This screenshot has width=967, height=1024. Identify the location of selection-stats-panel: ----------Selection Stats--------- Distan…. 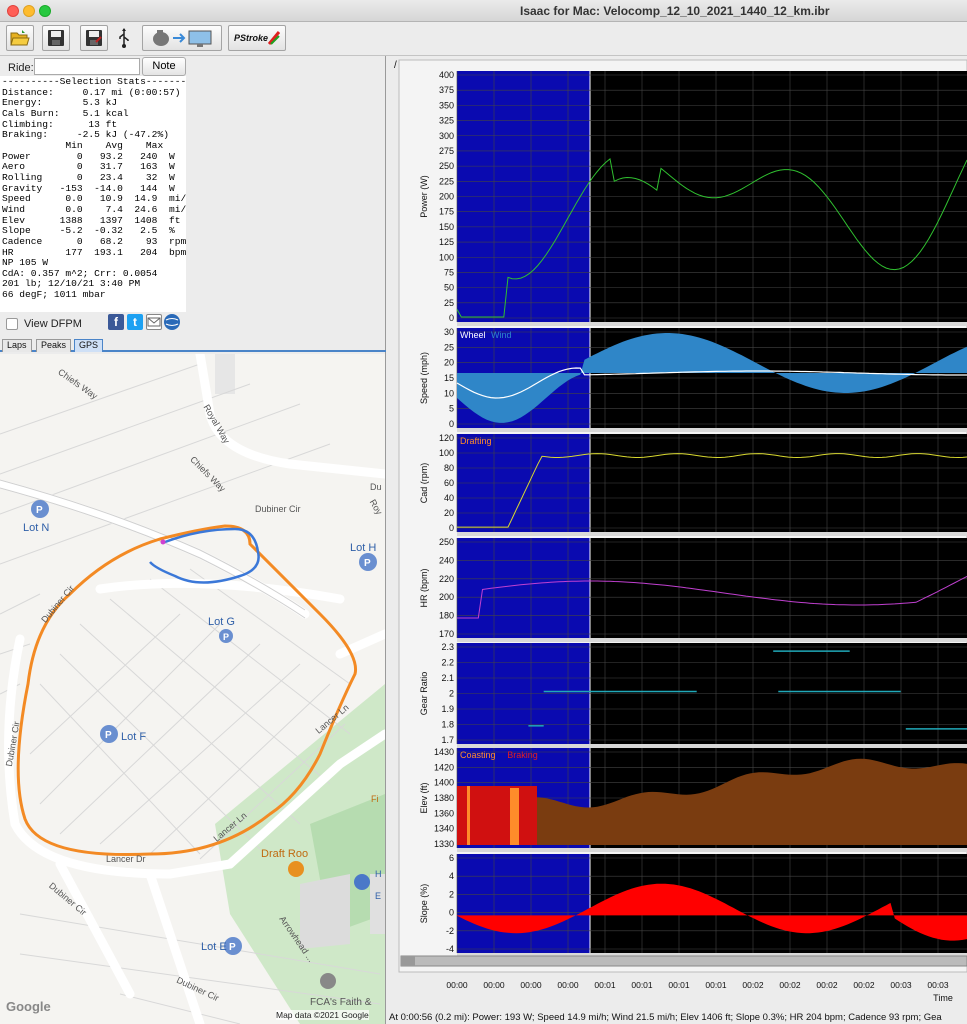
(93, 194).